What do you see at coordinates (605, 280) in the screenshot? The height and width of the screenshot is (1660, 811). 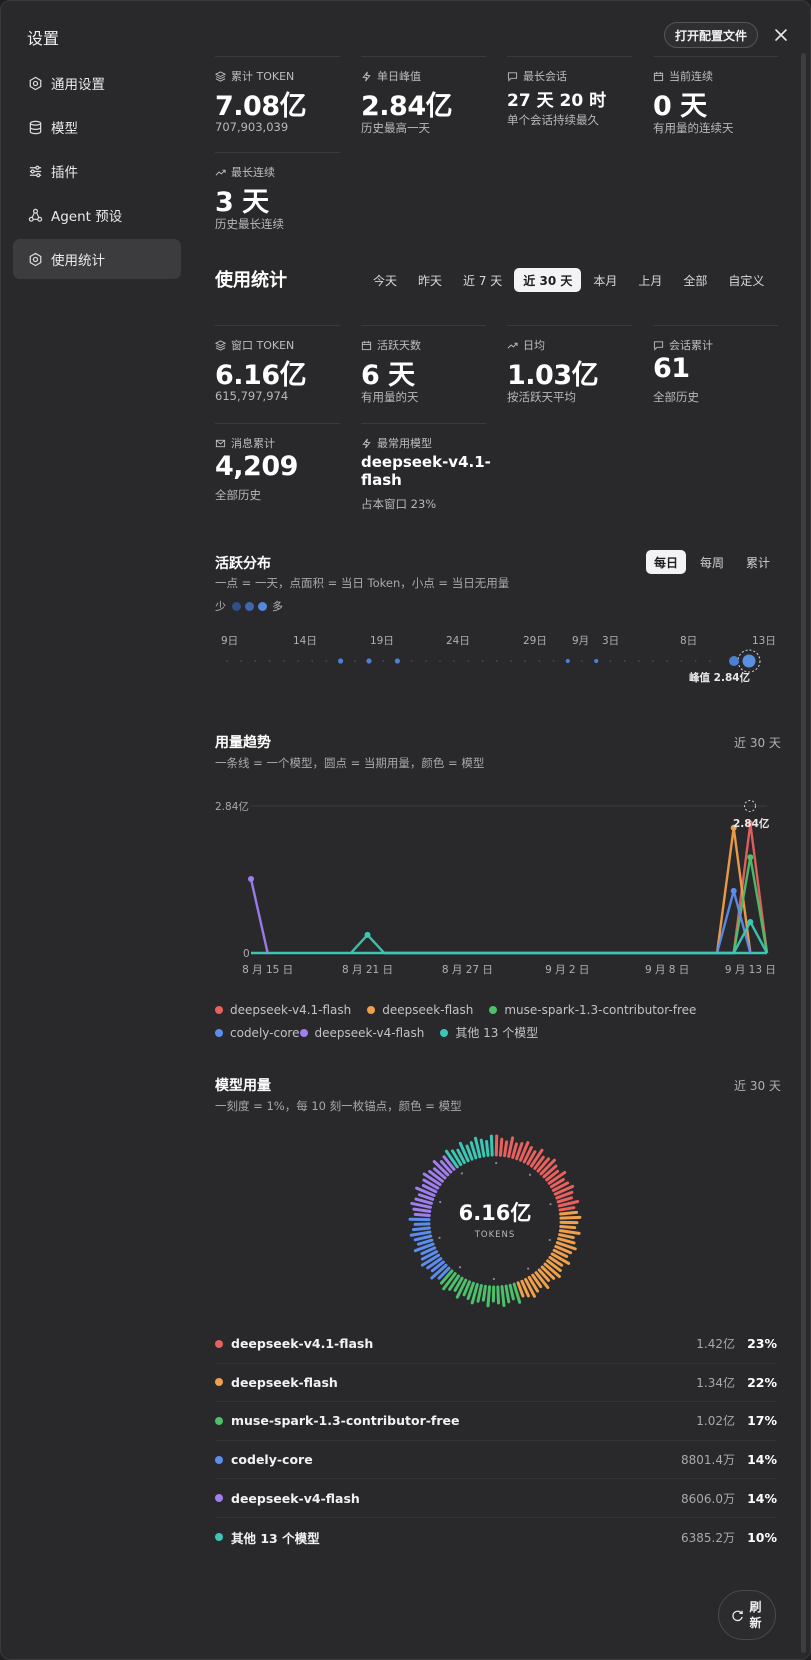 I see `range-tab-this-month: 本月` at bounding box center [605, 280].